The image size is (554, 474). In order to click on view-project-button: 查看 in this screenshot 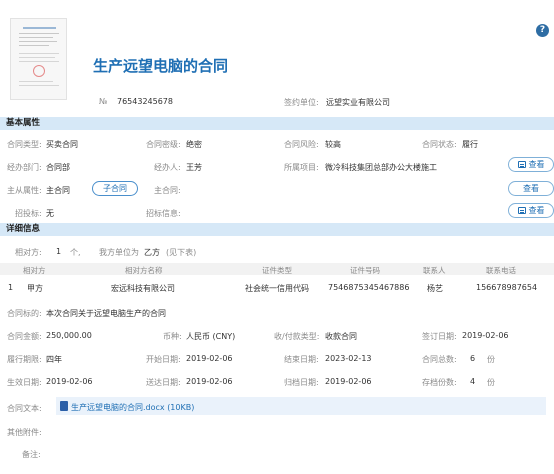, I will do `click(531, 164)`.